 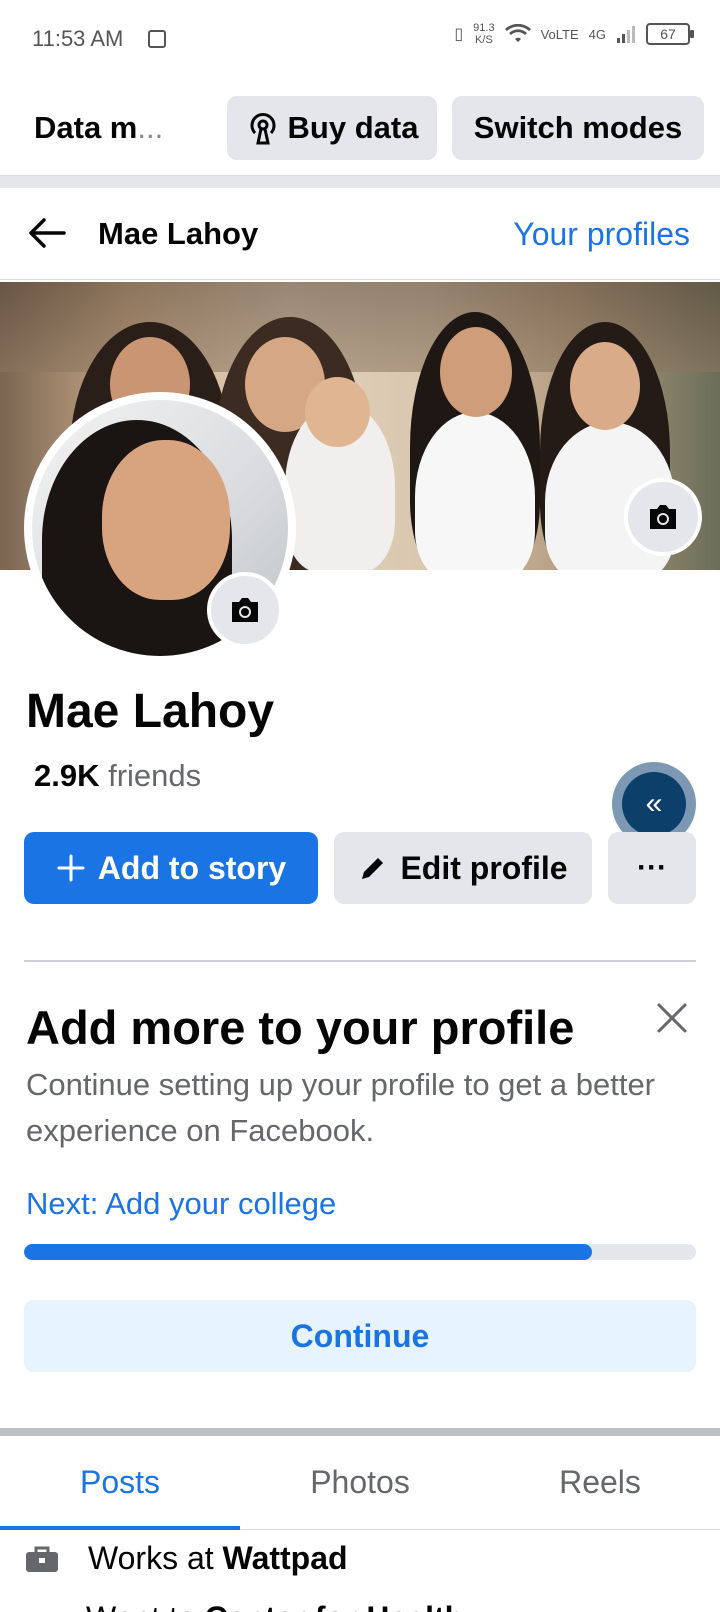 What do you see at coordinates (360, 961) in the screenshot?
I see `divider` at bounding box center [360, 961].